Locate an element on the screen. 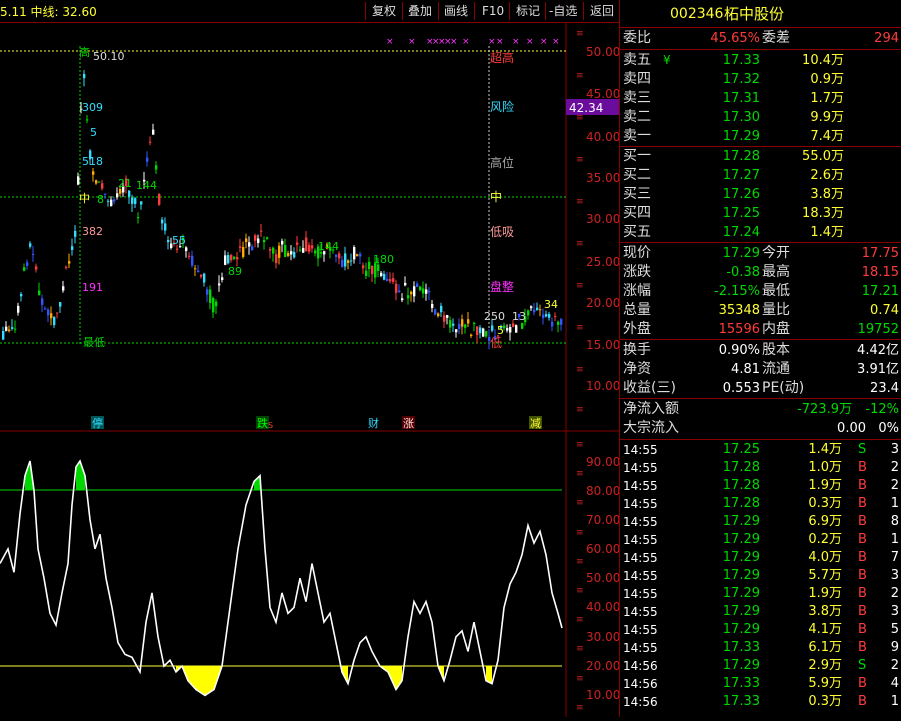  tick-row: 14:55 17.28 1.0万 B 2 is located at coordinates (760, 468).